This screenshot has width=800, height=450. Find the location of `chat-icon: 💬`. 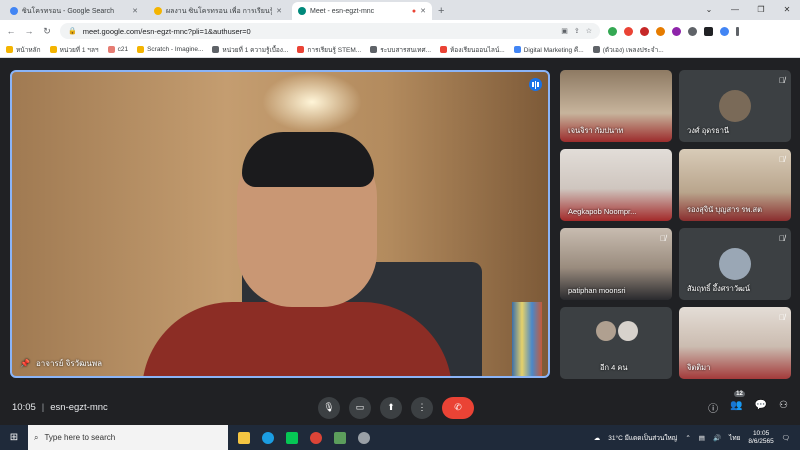

chat-icon: 💬 is located at coordinates (761, 407).